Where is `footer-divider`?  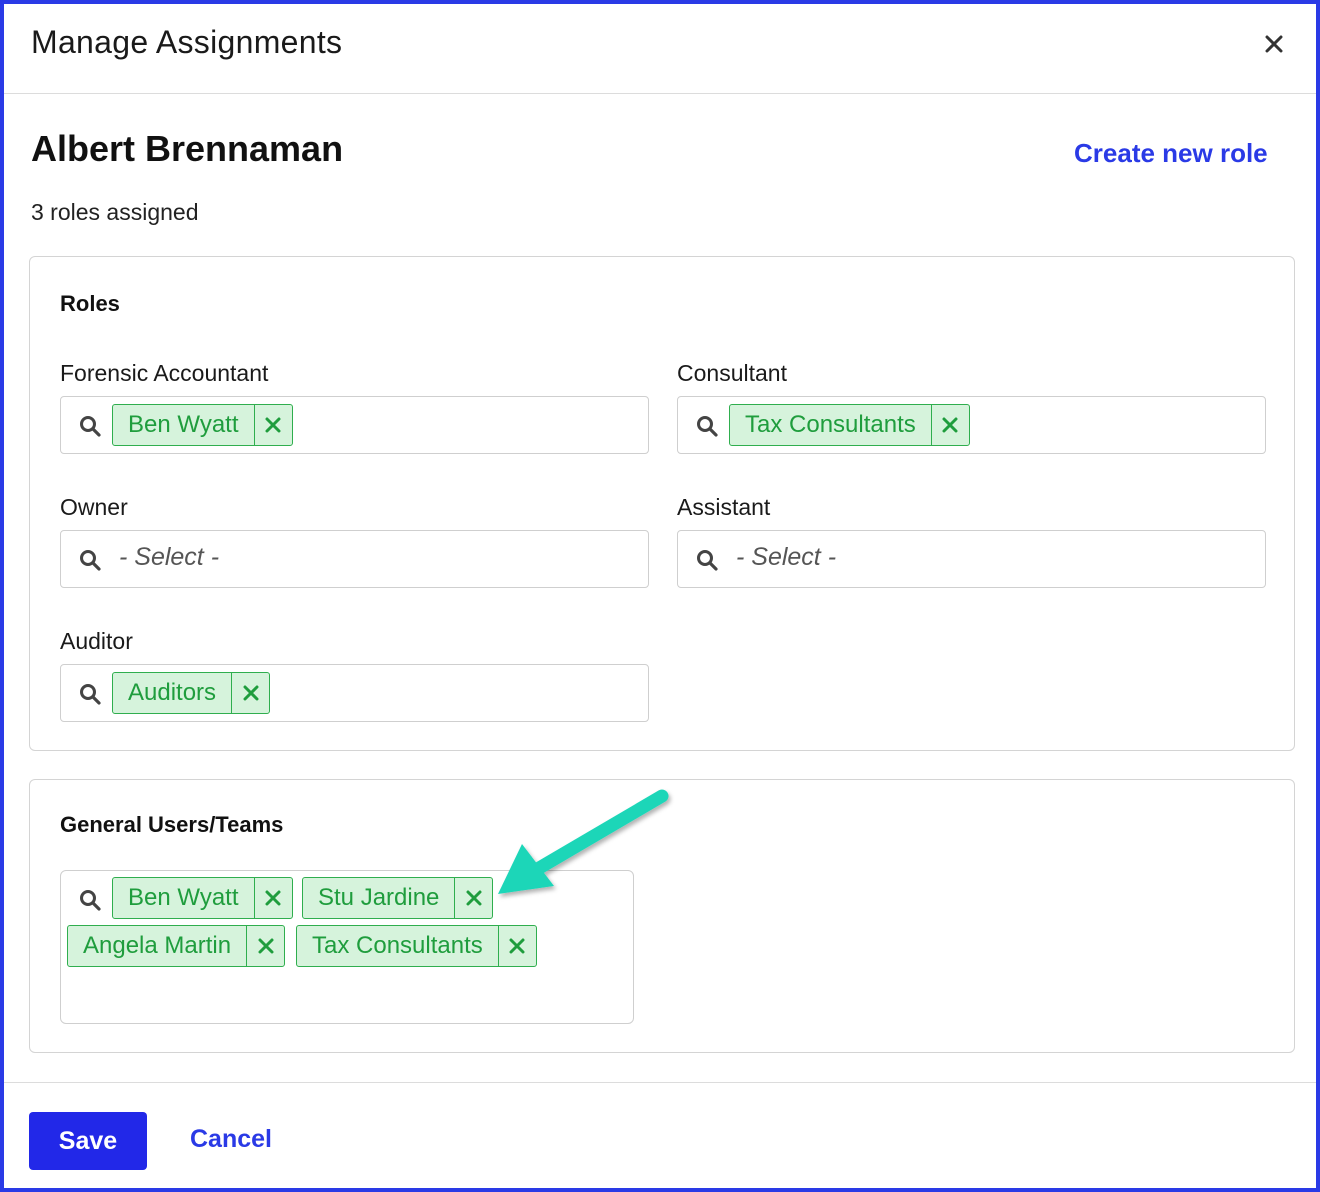 footer-divider is located at coordinates (660, 1082).